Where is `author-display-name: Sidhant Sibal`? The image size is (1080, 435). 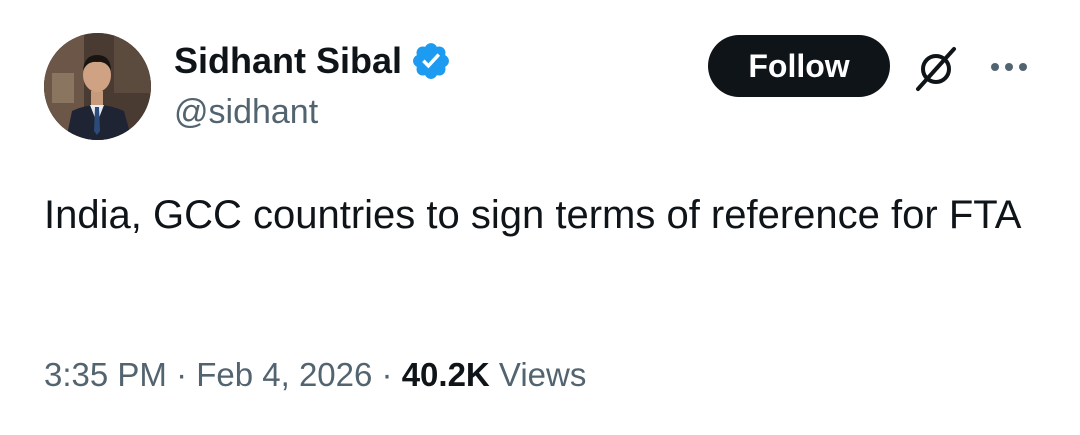 author-display-name: Sidhant Sibal is located at coordinates (288, 61).